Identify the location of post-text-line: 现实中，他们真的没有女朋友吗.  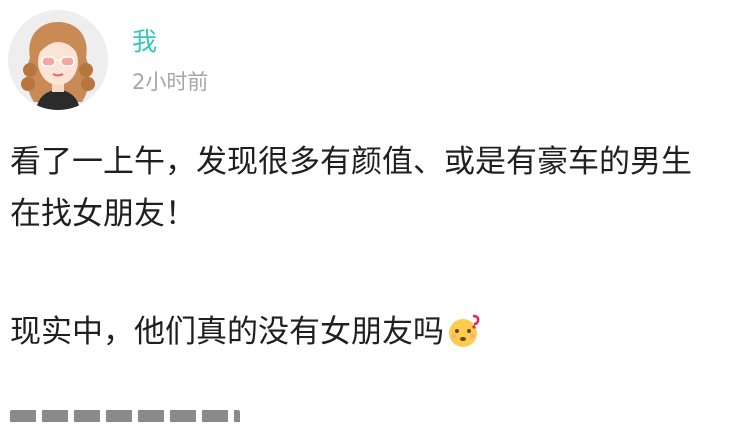
(246, 332).